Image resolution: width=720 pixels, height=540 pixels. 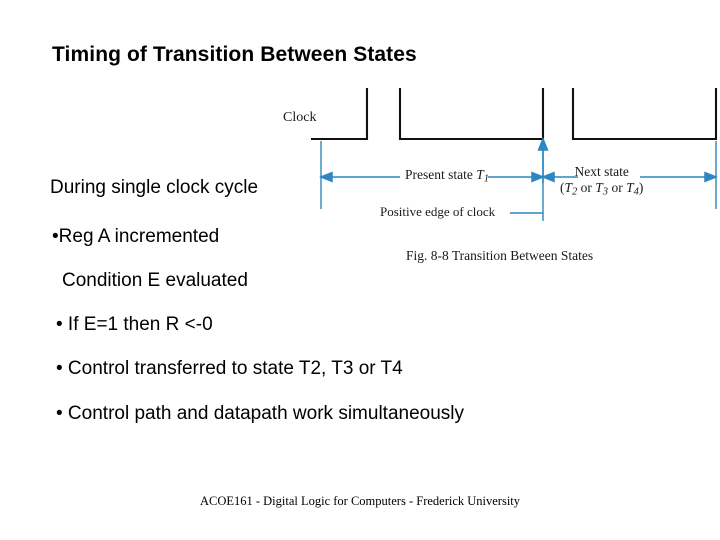 What do you see at coordinates (514, 154) in the screenshot?
I see `timing-diagram-svg` at bounding box center [514, 154].